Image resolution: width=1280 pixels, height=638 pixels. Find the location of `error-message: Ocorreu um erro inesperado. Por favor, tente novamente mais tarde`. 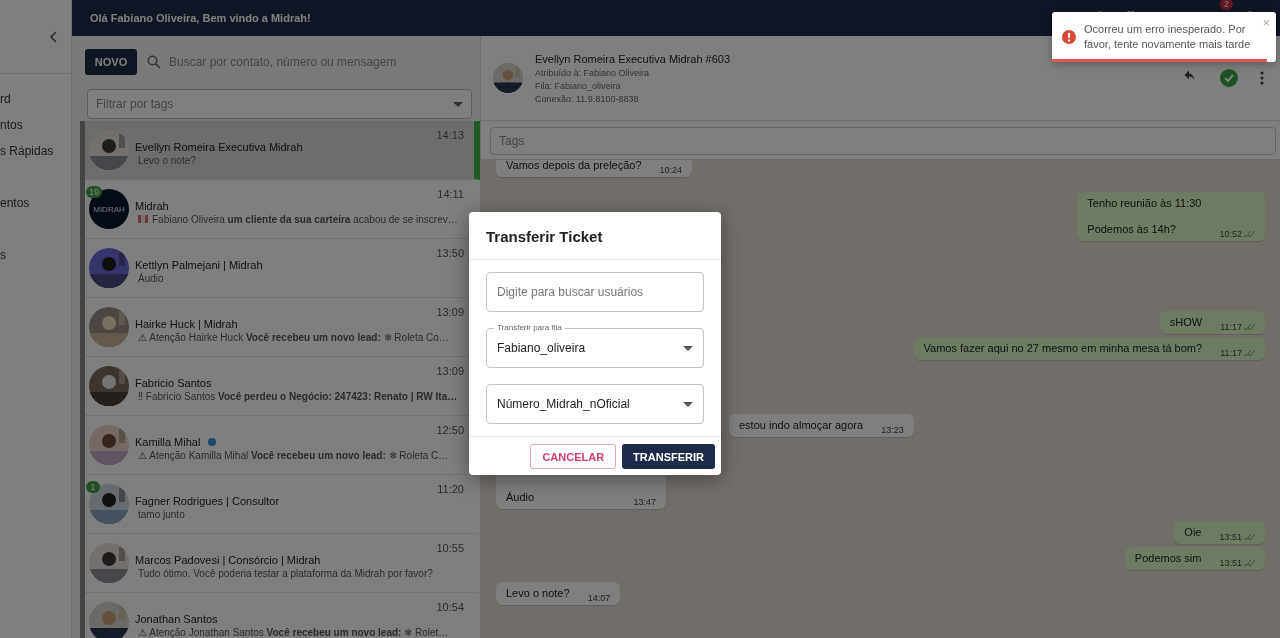

error-message: Ocorreu um erro inesperado. Por favor, tente novamente mais tarde is located at coordinates (1168, 37).